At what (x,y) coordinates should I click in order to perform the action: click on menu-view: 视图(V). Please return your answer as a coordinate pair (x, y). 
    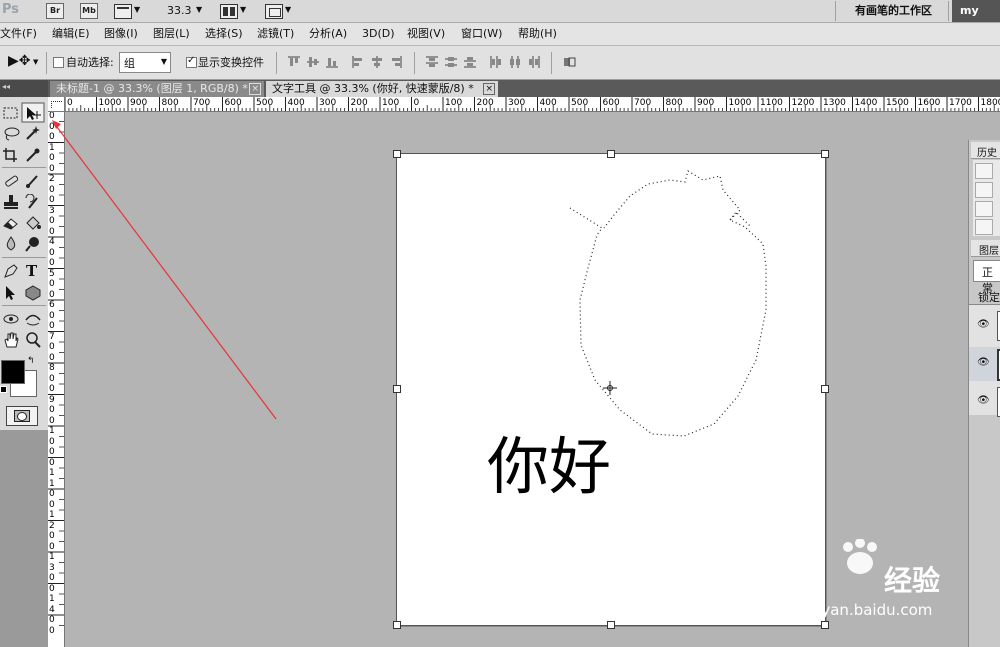
    Looking at the image, I should click on (426, 34).